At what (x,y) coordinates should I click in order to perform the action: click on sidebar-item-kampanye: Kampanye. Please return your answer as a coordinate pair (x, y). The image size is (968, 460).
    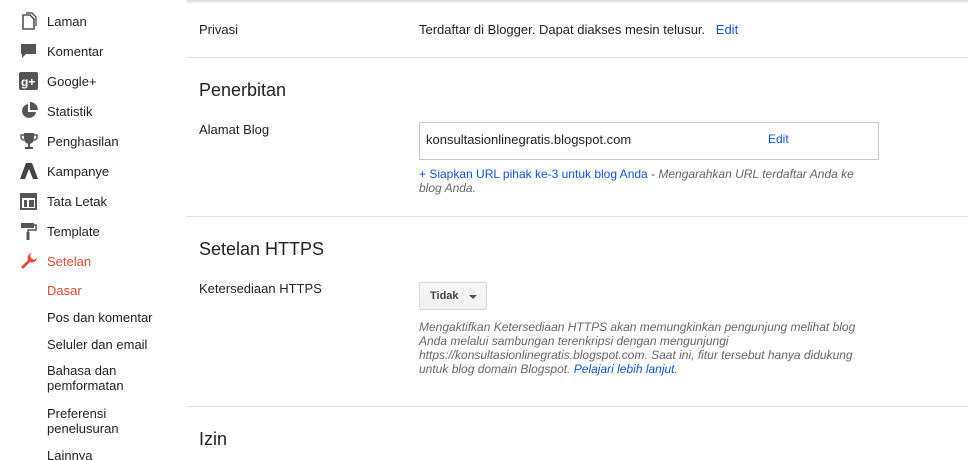
    Looking at the image, I should click on (93, 171).